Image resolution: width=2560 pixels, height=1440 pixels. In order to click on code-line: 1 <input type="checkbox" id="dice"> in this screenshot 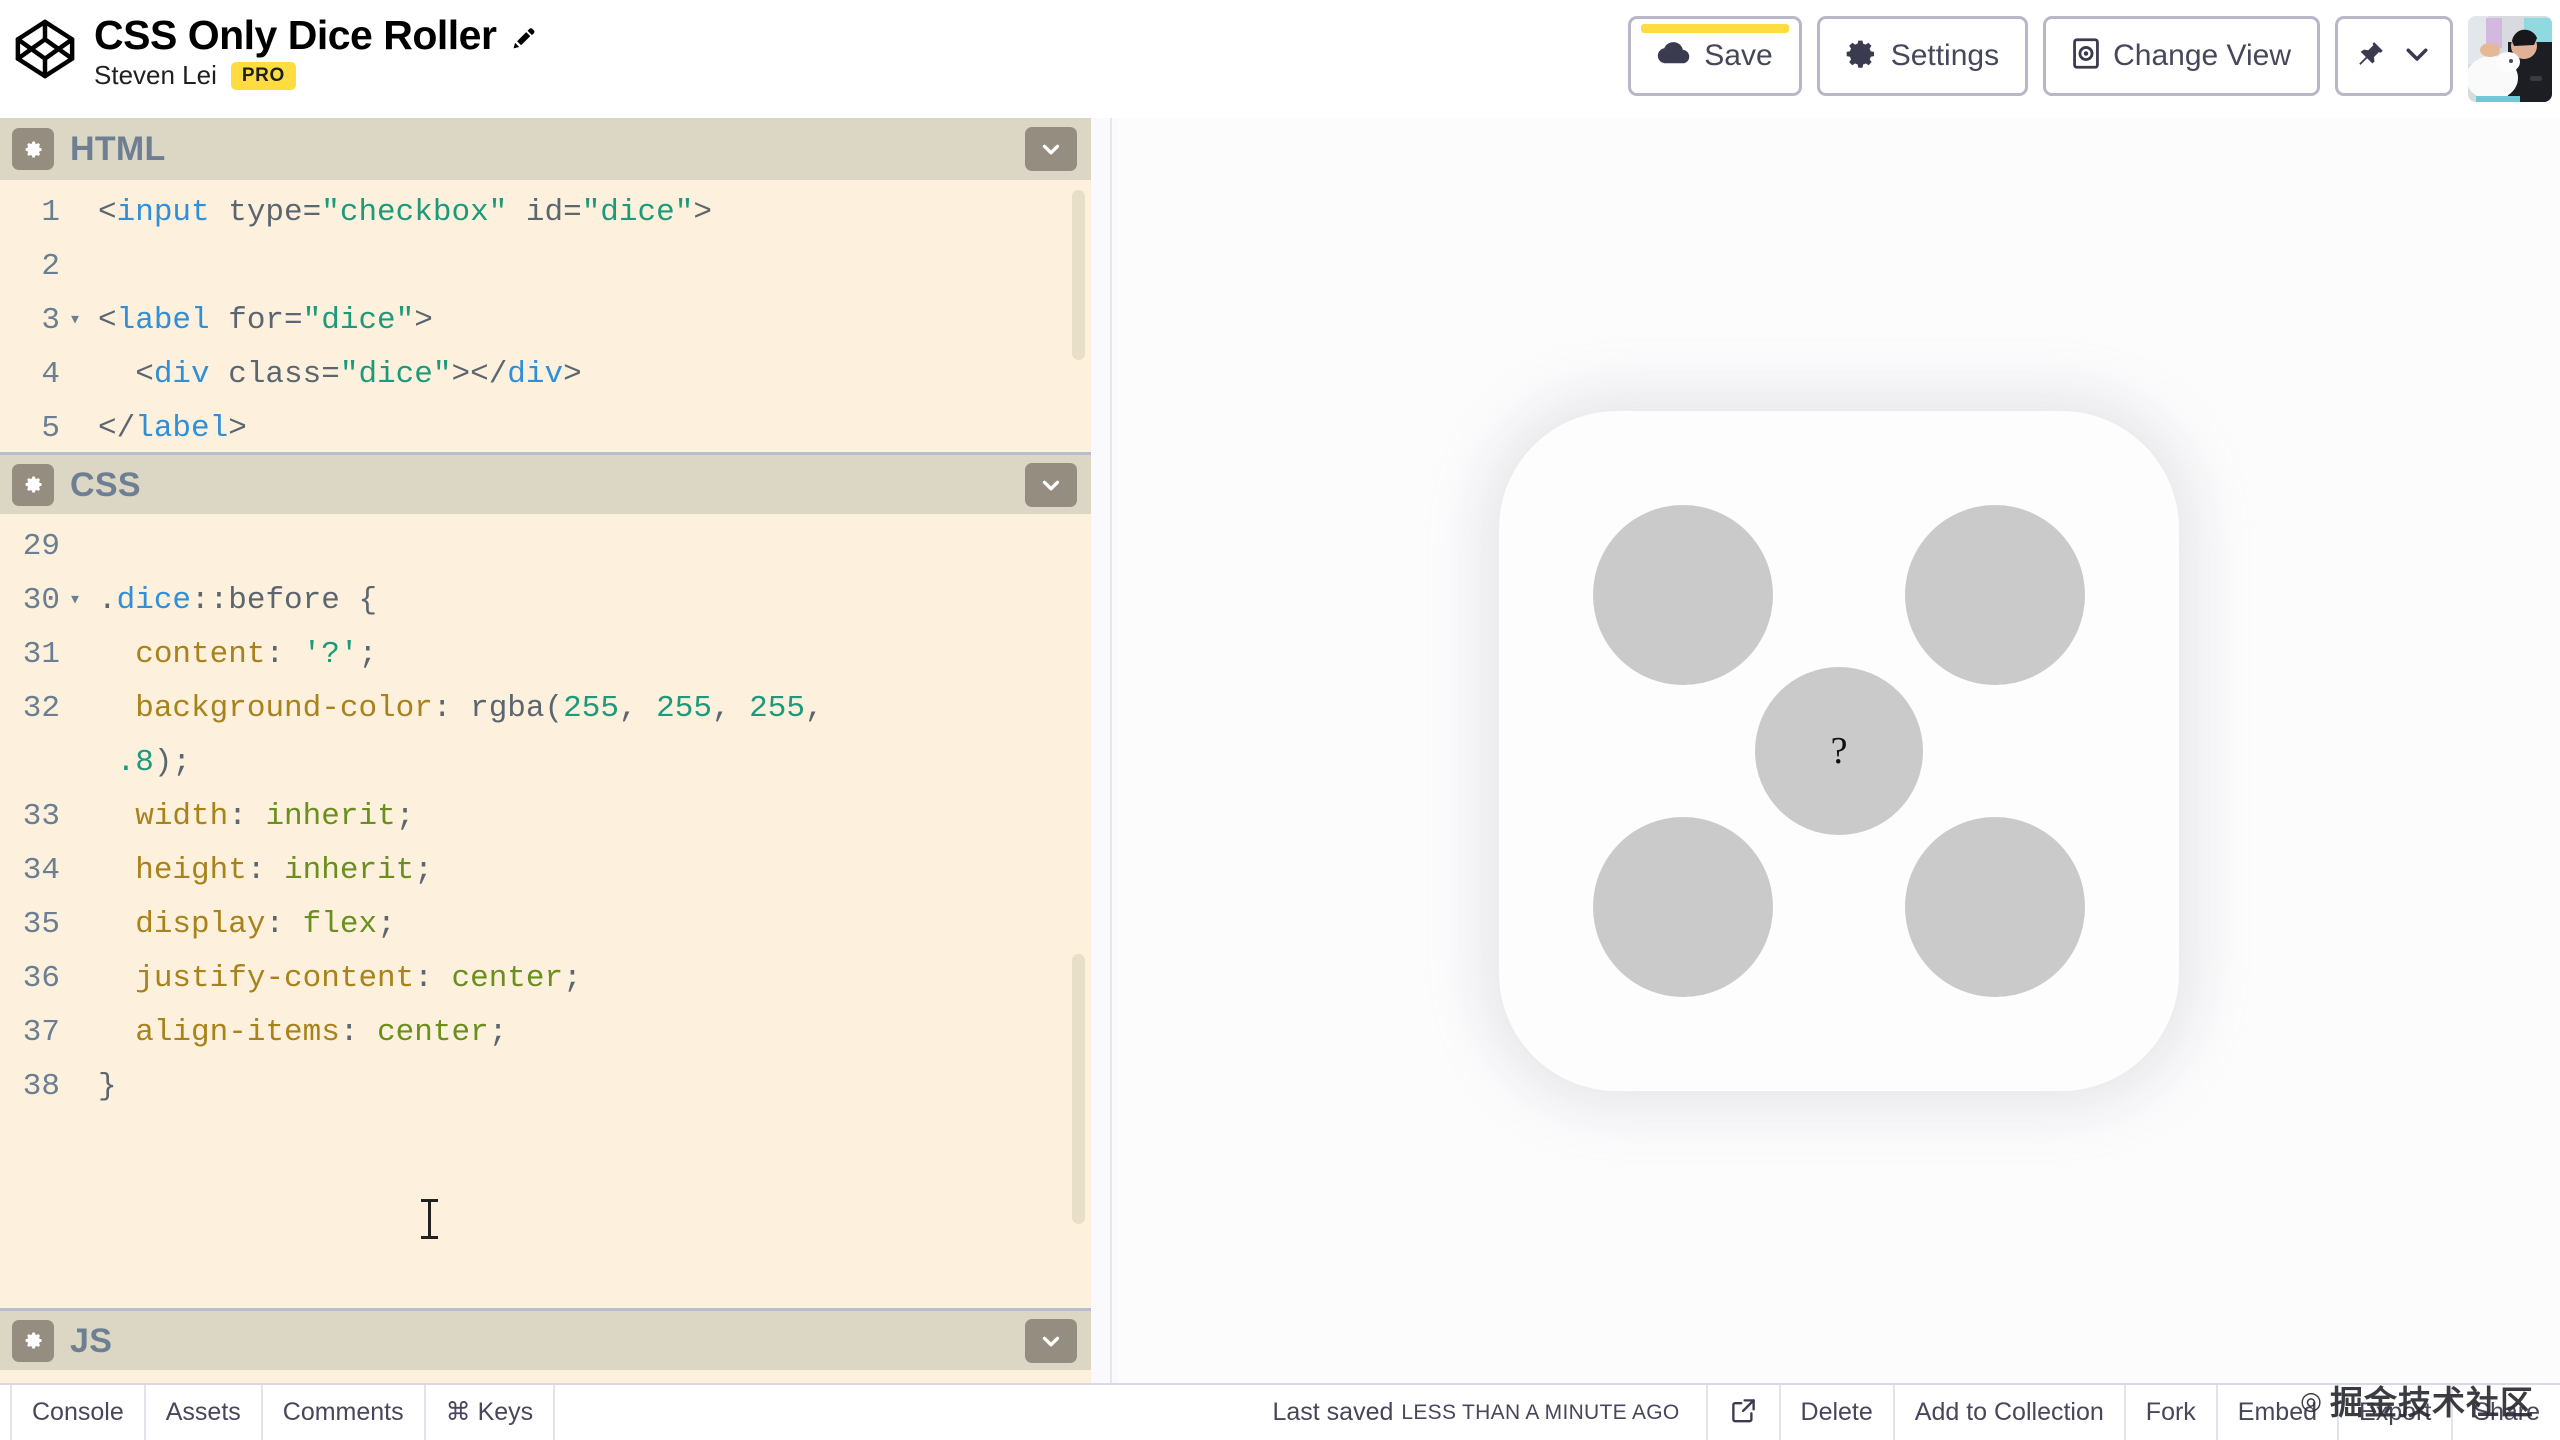, I will do `click(545, 213)`.